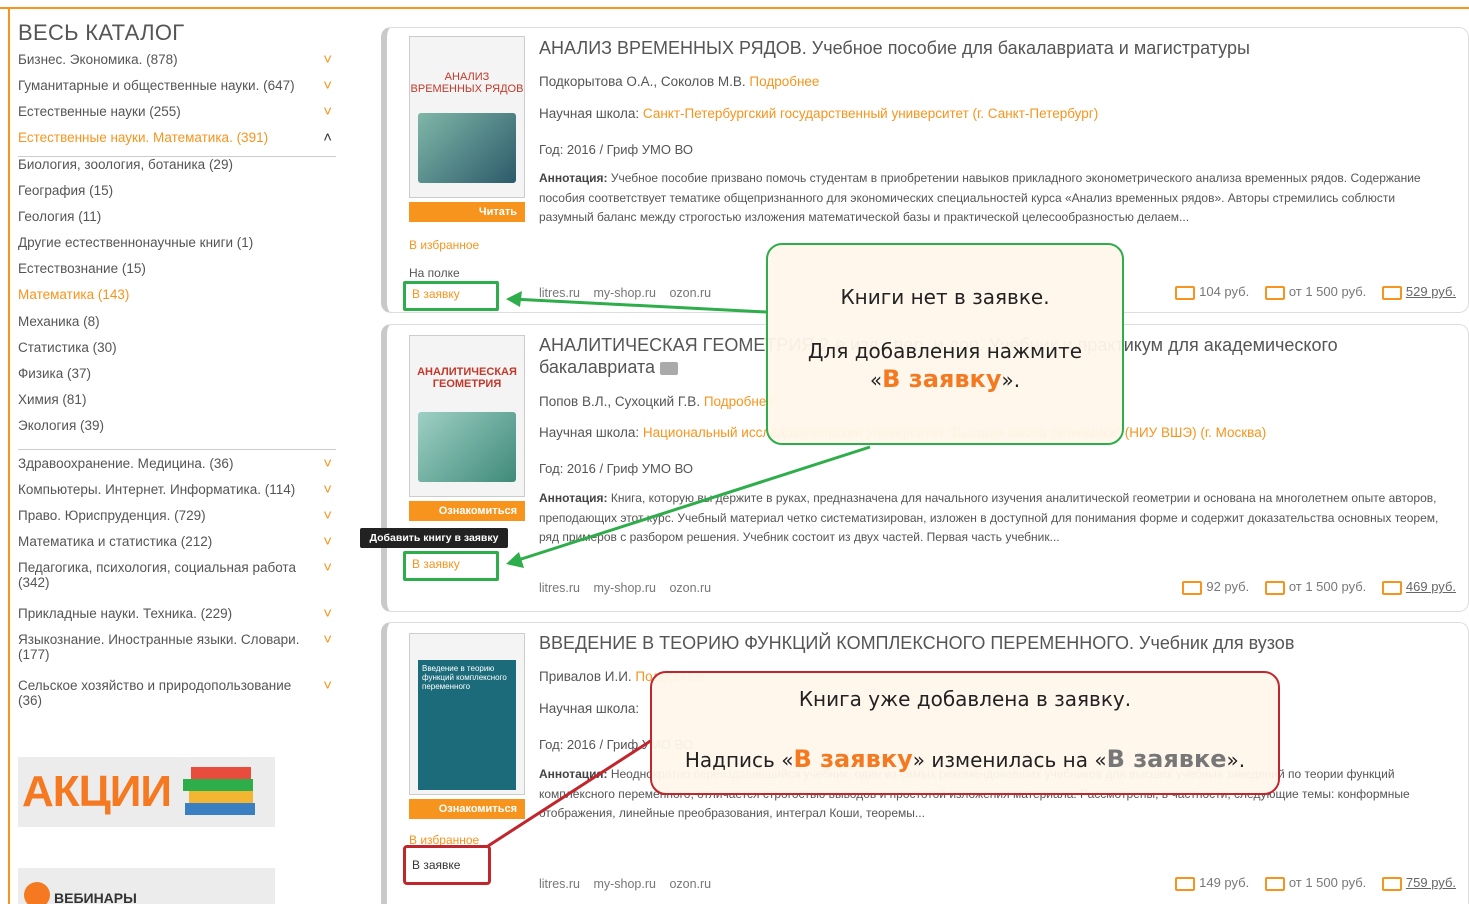  What do you see at coordinates (945, 351) in the screenshot?
I see `callout-green-line2: Для добавления нажмите` at bounding box center [945, 351].